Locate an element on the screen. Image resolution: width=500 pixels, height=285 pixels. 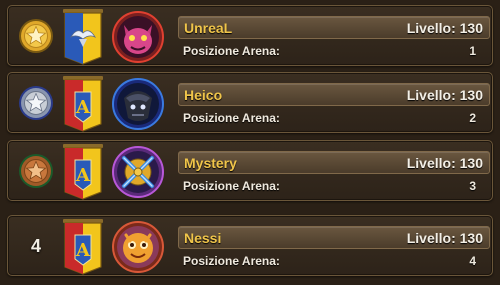
player-name: UnreaL is located at coordinates (208, 28).